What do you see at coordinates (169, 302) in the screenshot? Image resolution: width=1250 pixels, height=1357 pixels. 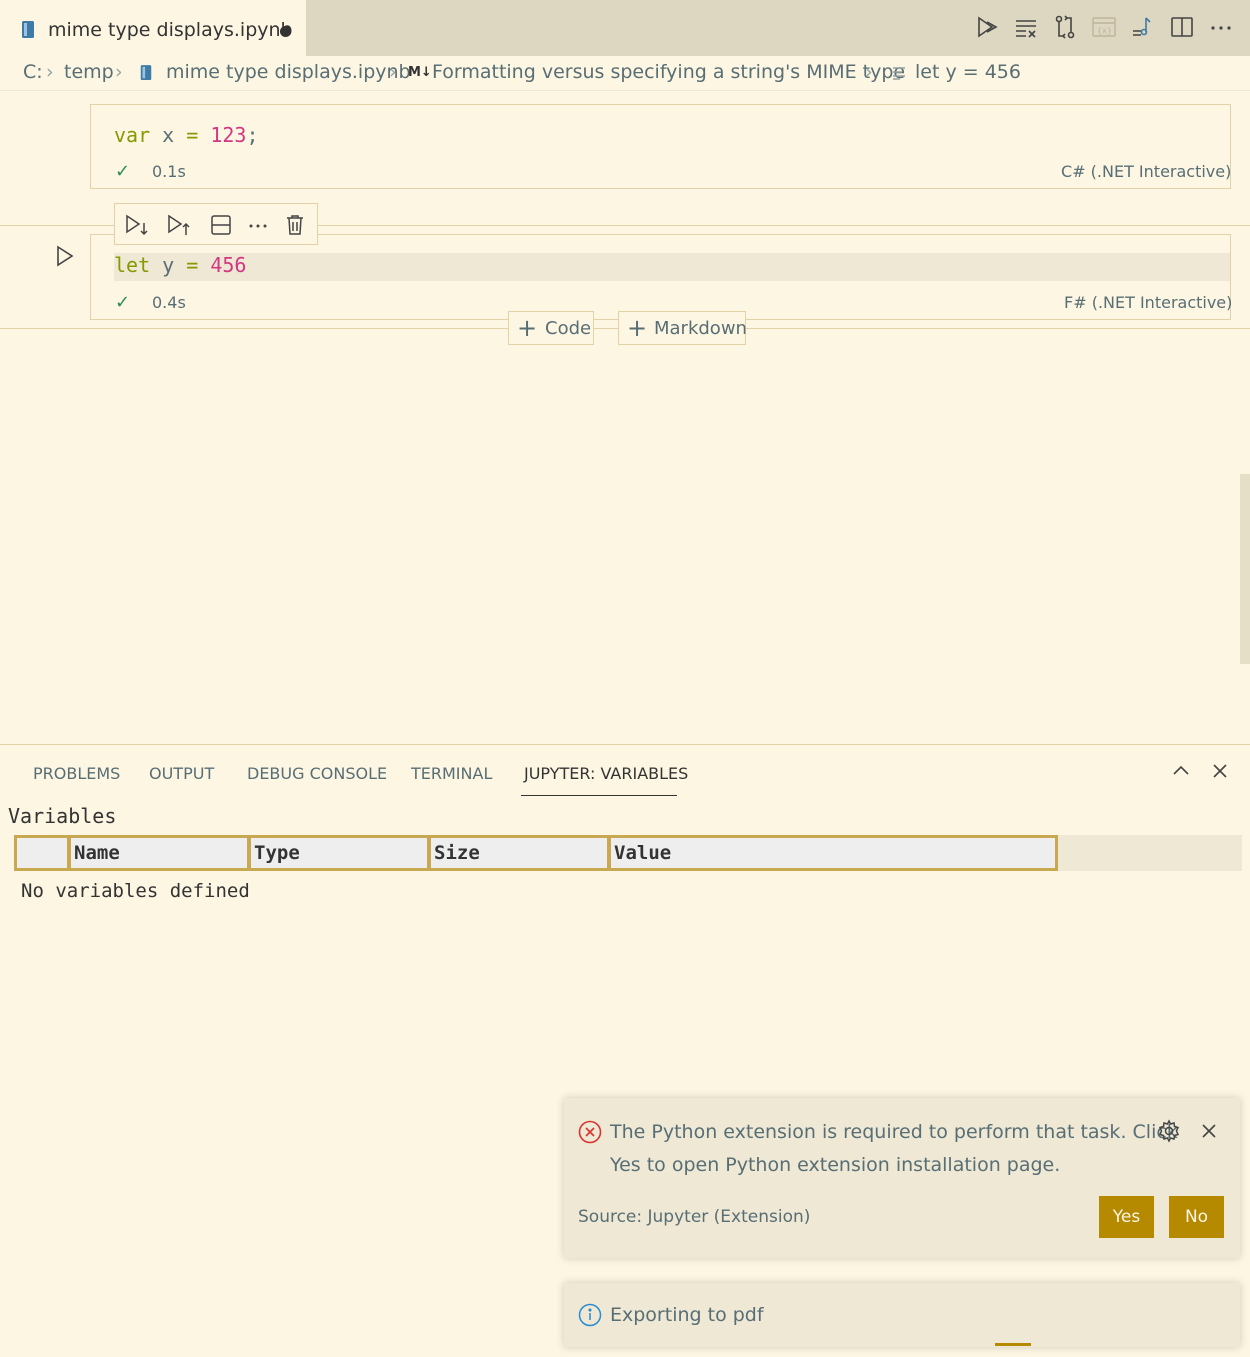 I see `cell-2-duration: 0.4s` at bounding box center [169, 302].